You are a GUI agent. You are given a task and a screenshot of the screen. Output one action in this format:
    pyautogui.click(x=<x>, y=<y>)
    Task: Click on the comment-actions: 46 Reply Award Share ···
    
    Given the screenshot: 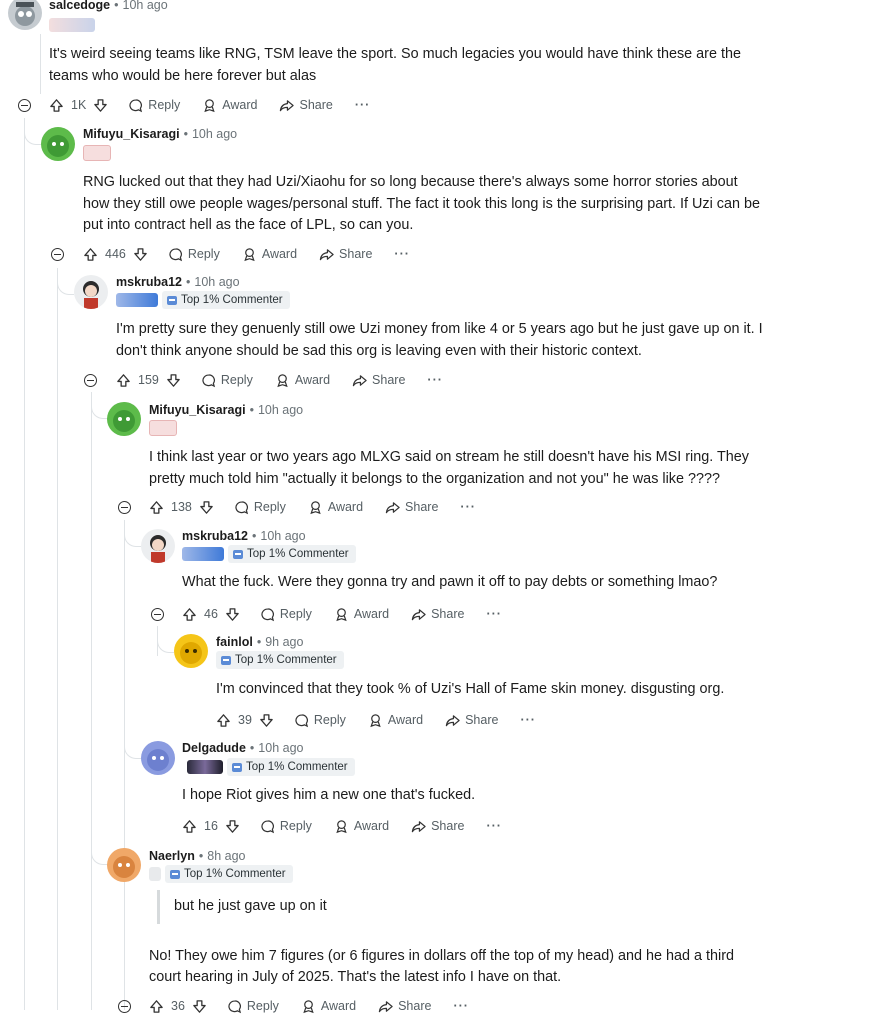 What is the action you would take?
    pyautogui.click(x=342, y=614)
    